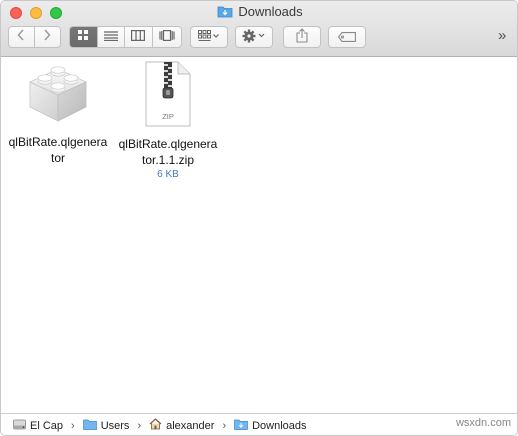  What do you see at coordinates (483, 423) in the screenshot?
I see `watermark: wsxdn.com` at bounding box center [483, 423].